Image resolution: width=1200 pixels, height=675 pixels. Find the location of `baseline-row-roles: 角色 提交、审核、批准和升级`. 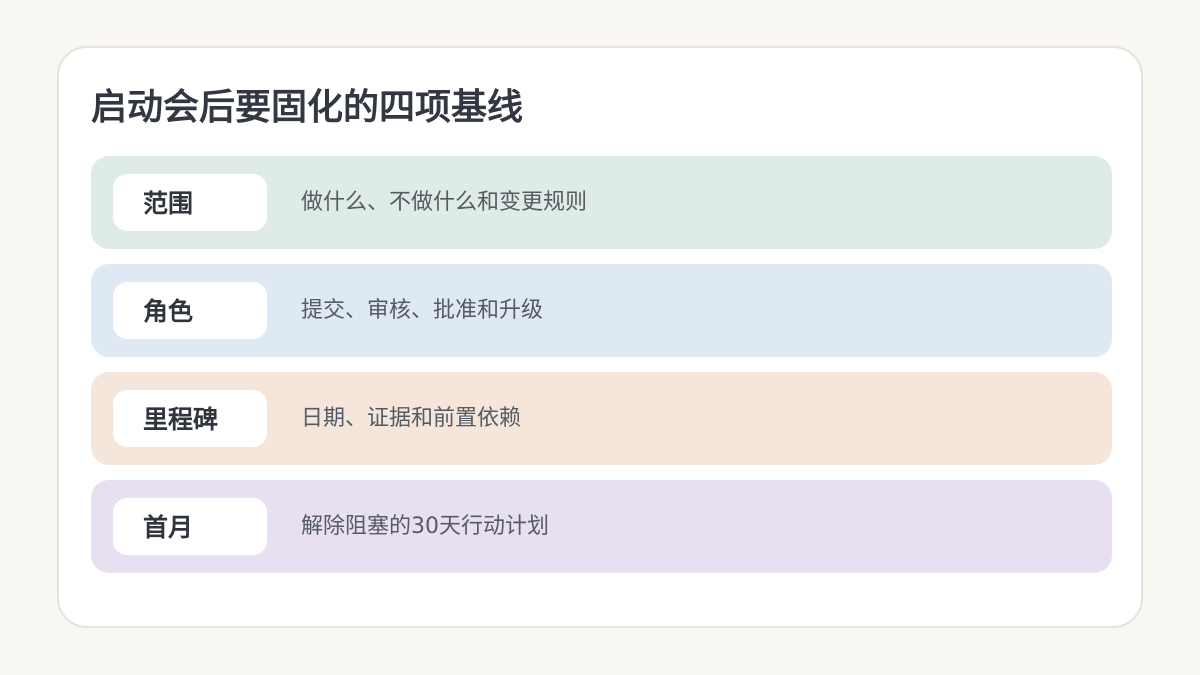

baseline-row-roles: 角色 提交、审核、批准和升级 is located at coordinates (601, 310).